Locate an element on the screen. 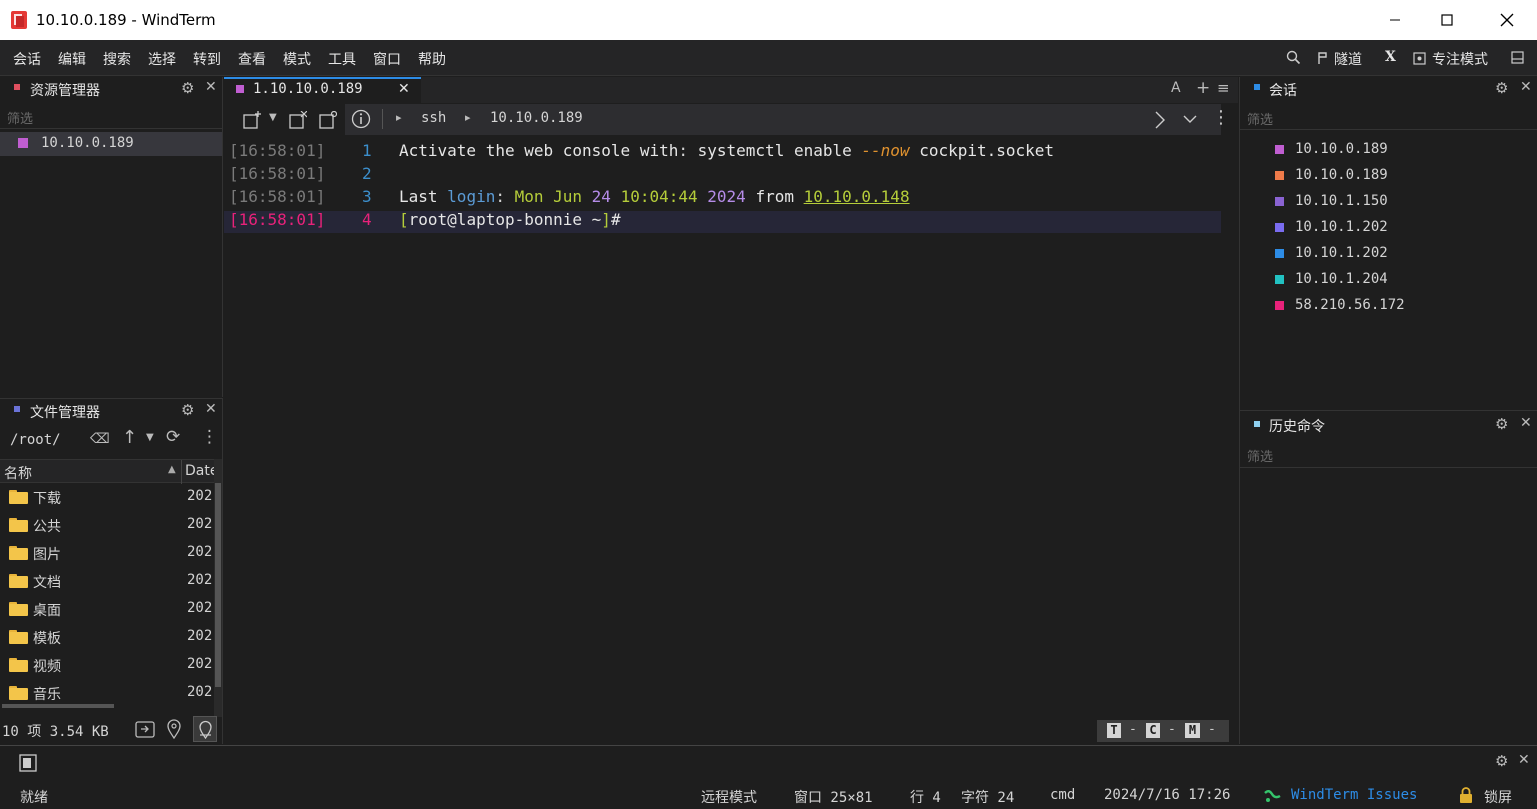 Image resolution: width=1537 pixels, height=809 pixels. layout-icon is located at coordinates (1517, 57).